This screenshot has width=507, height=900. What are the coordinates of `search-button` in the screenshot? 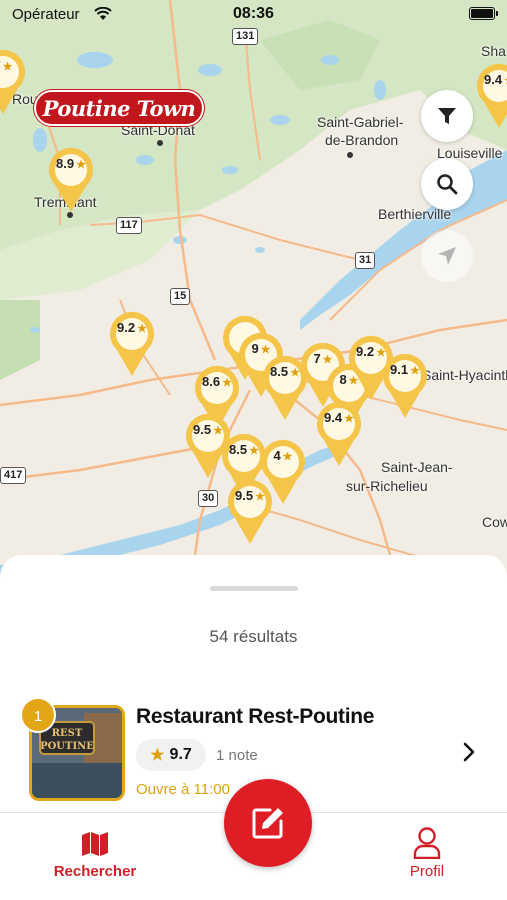 It's located at (447, 184).